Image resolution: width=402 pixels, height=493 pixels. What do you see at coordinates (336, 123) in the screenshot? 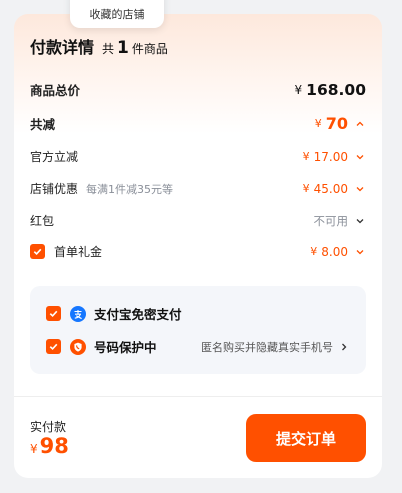
I see `total-discount-value: 70` at bounding box center [336, 123].